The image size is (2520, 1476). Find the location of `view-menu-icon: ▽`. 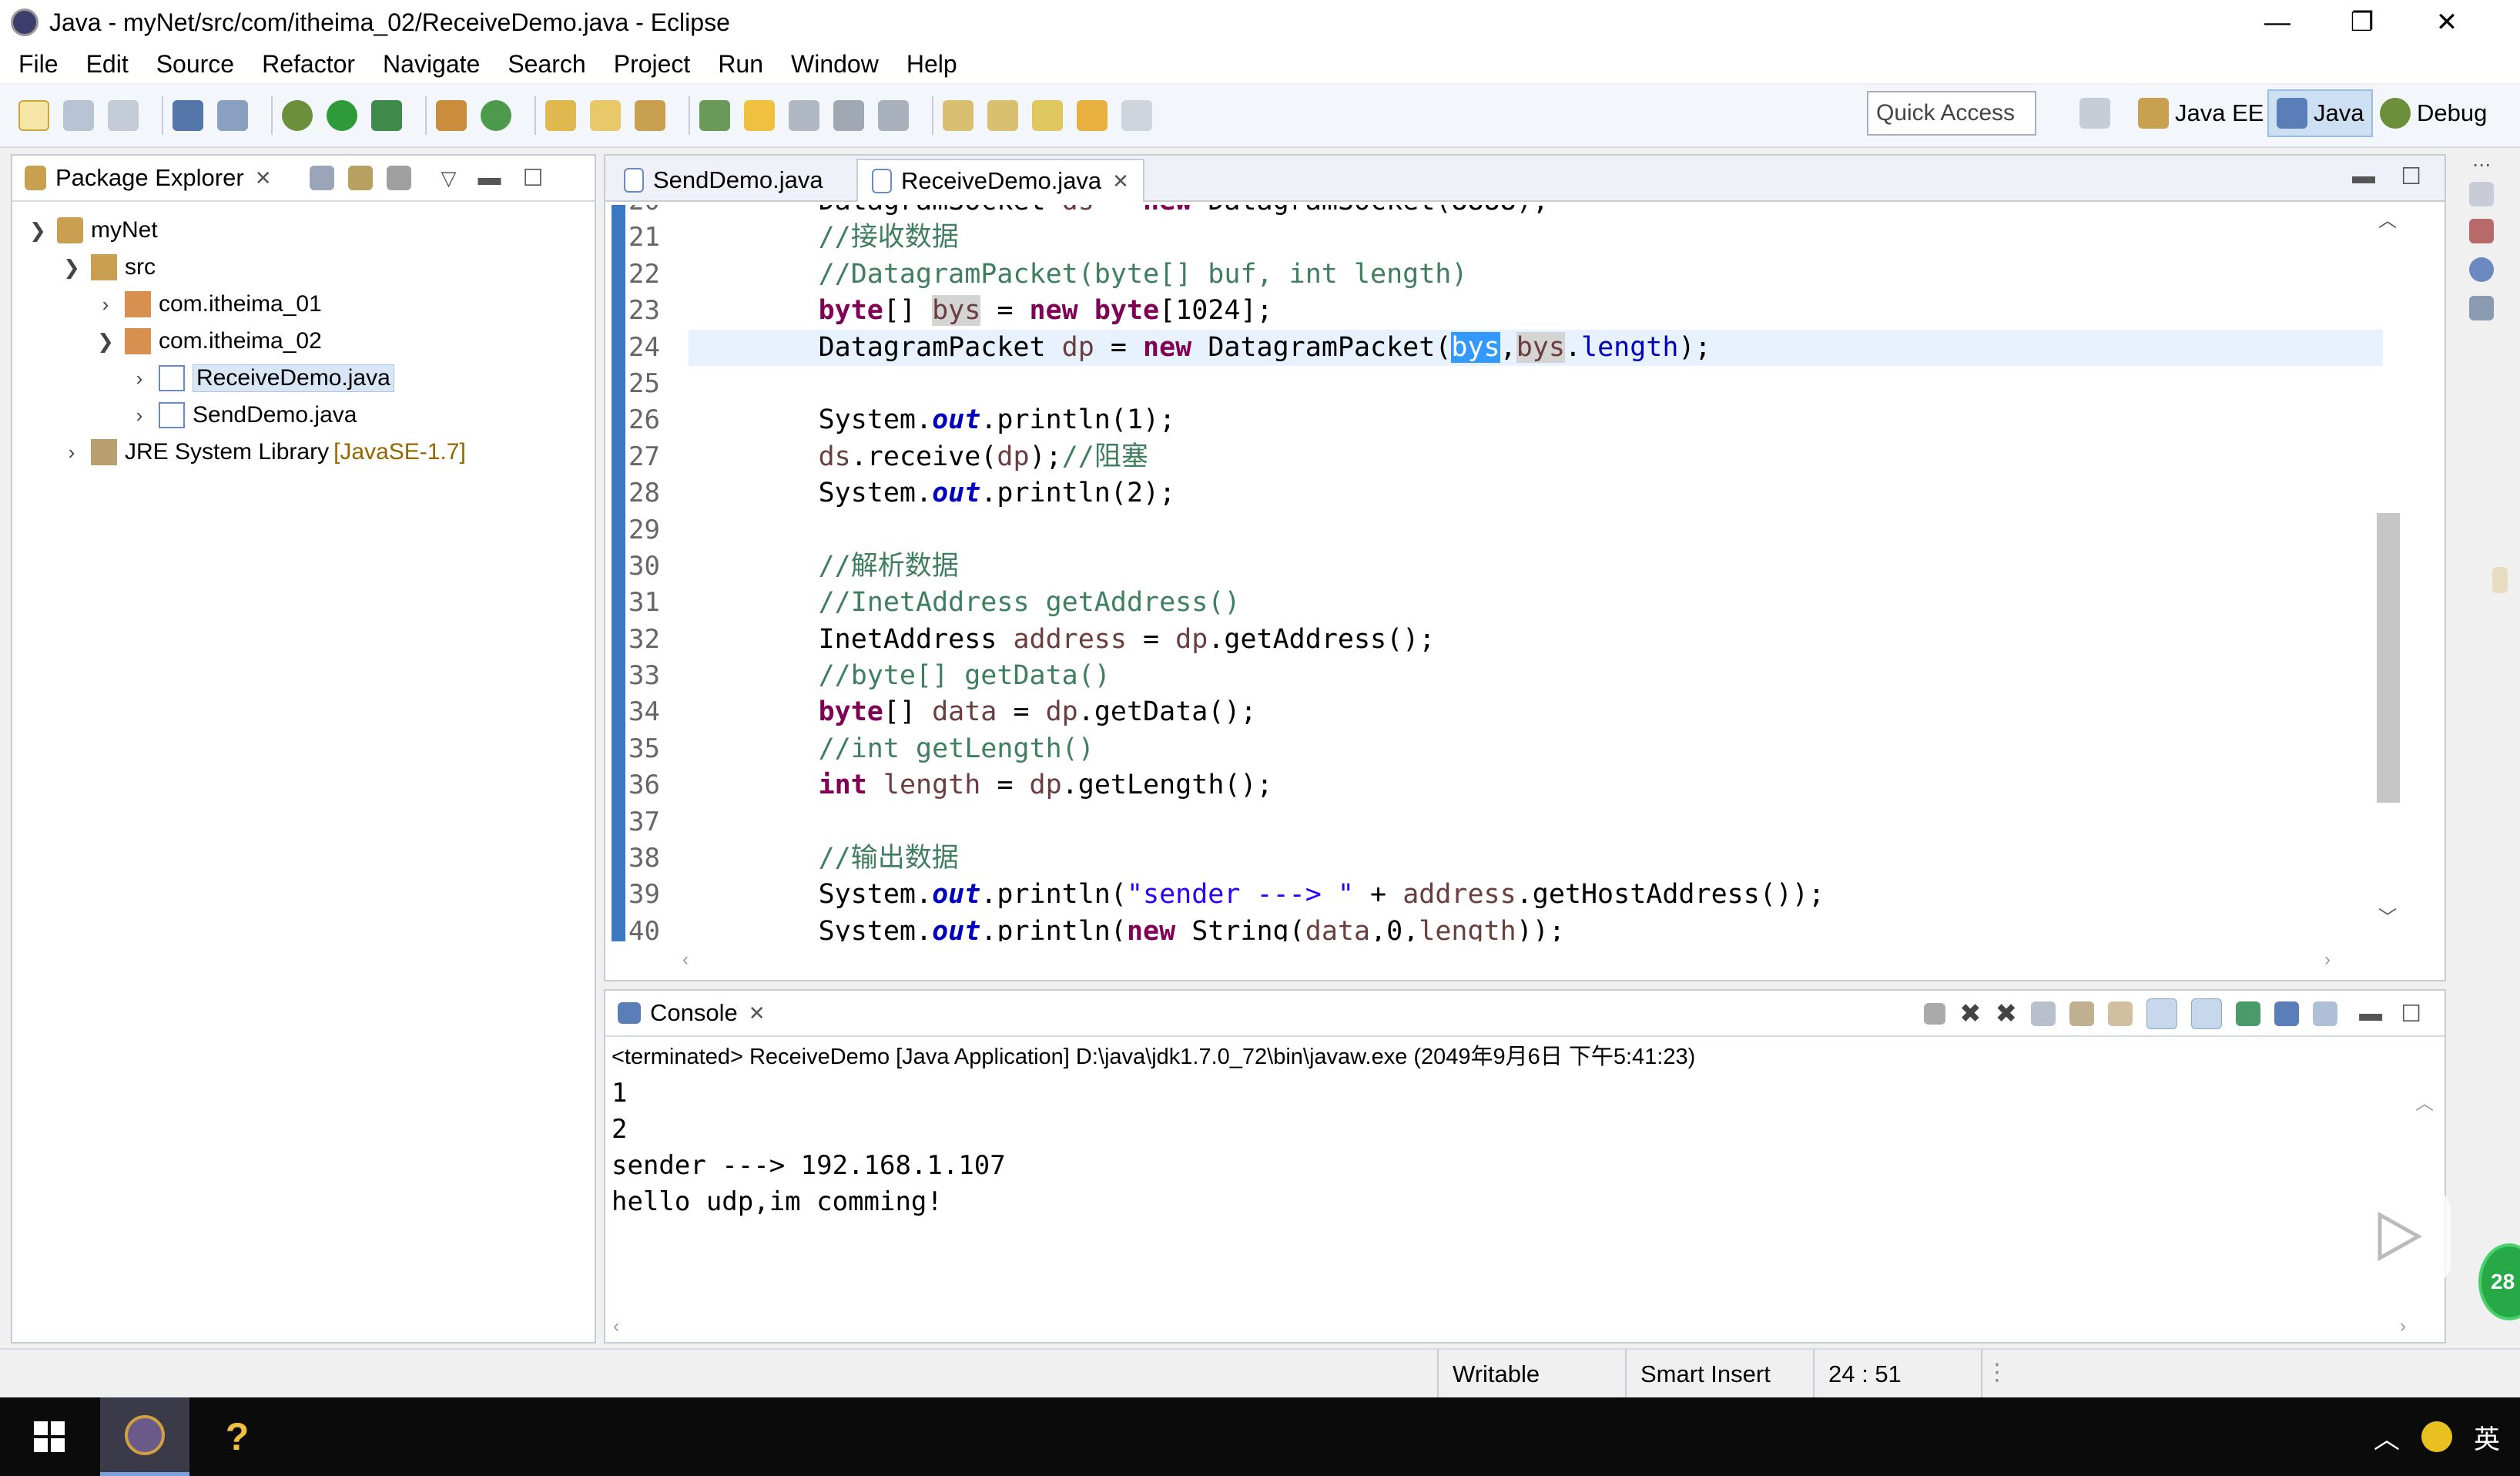

view-menu-icon: ▽ is located at coordinates (448, 178).